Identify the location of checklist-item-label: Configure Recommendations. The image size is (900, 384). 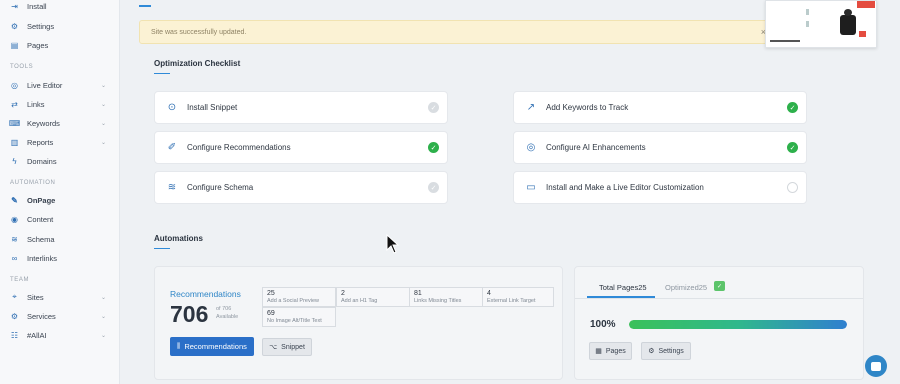
(239, 147).